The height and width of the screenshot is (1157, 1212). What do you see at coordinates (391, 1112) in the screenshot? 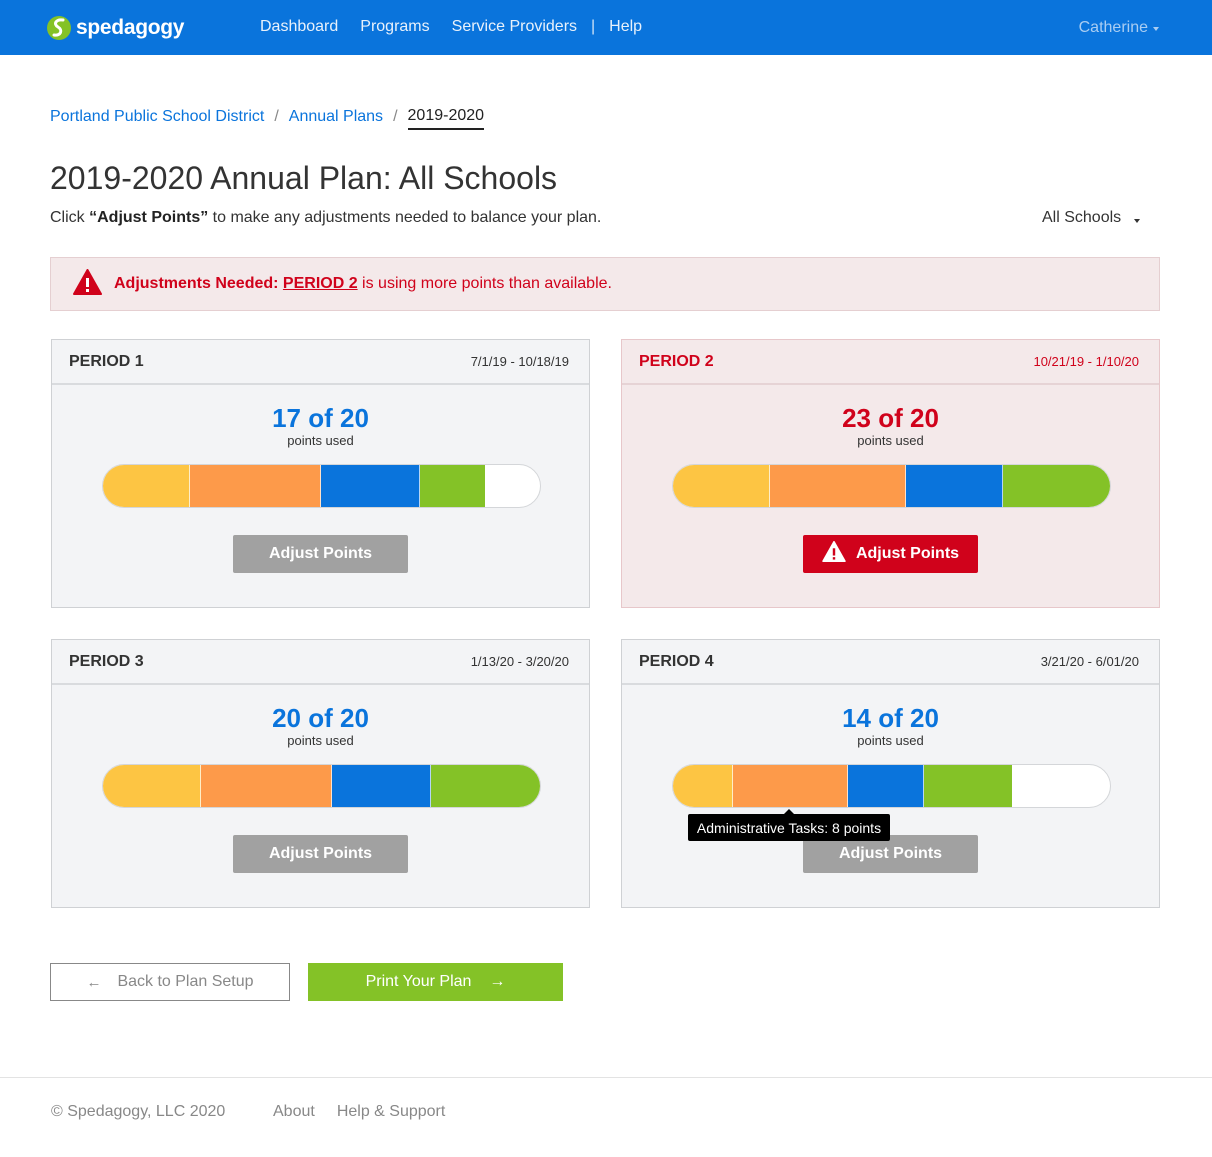
I see `footer-help-link: Help & Support` at bounding box center [391, 1112].